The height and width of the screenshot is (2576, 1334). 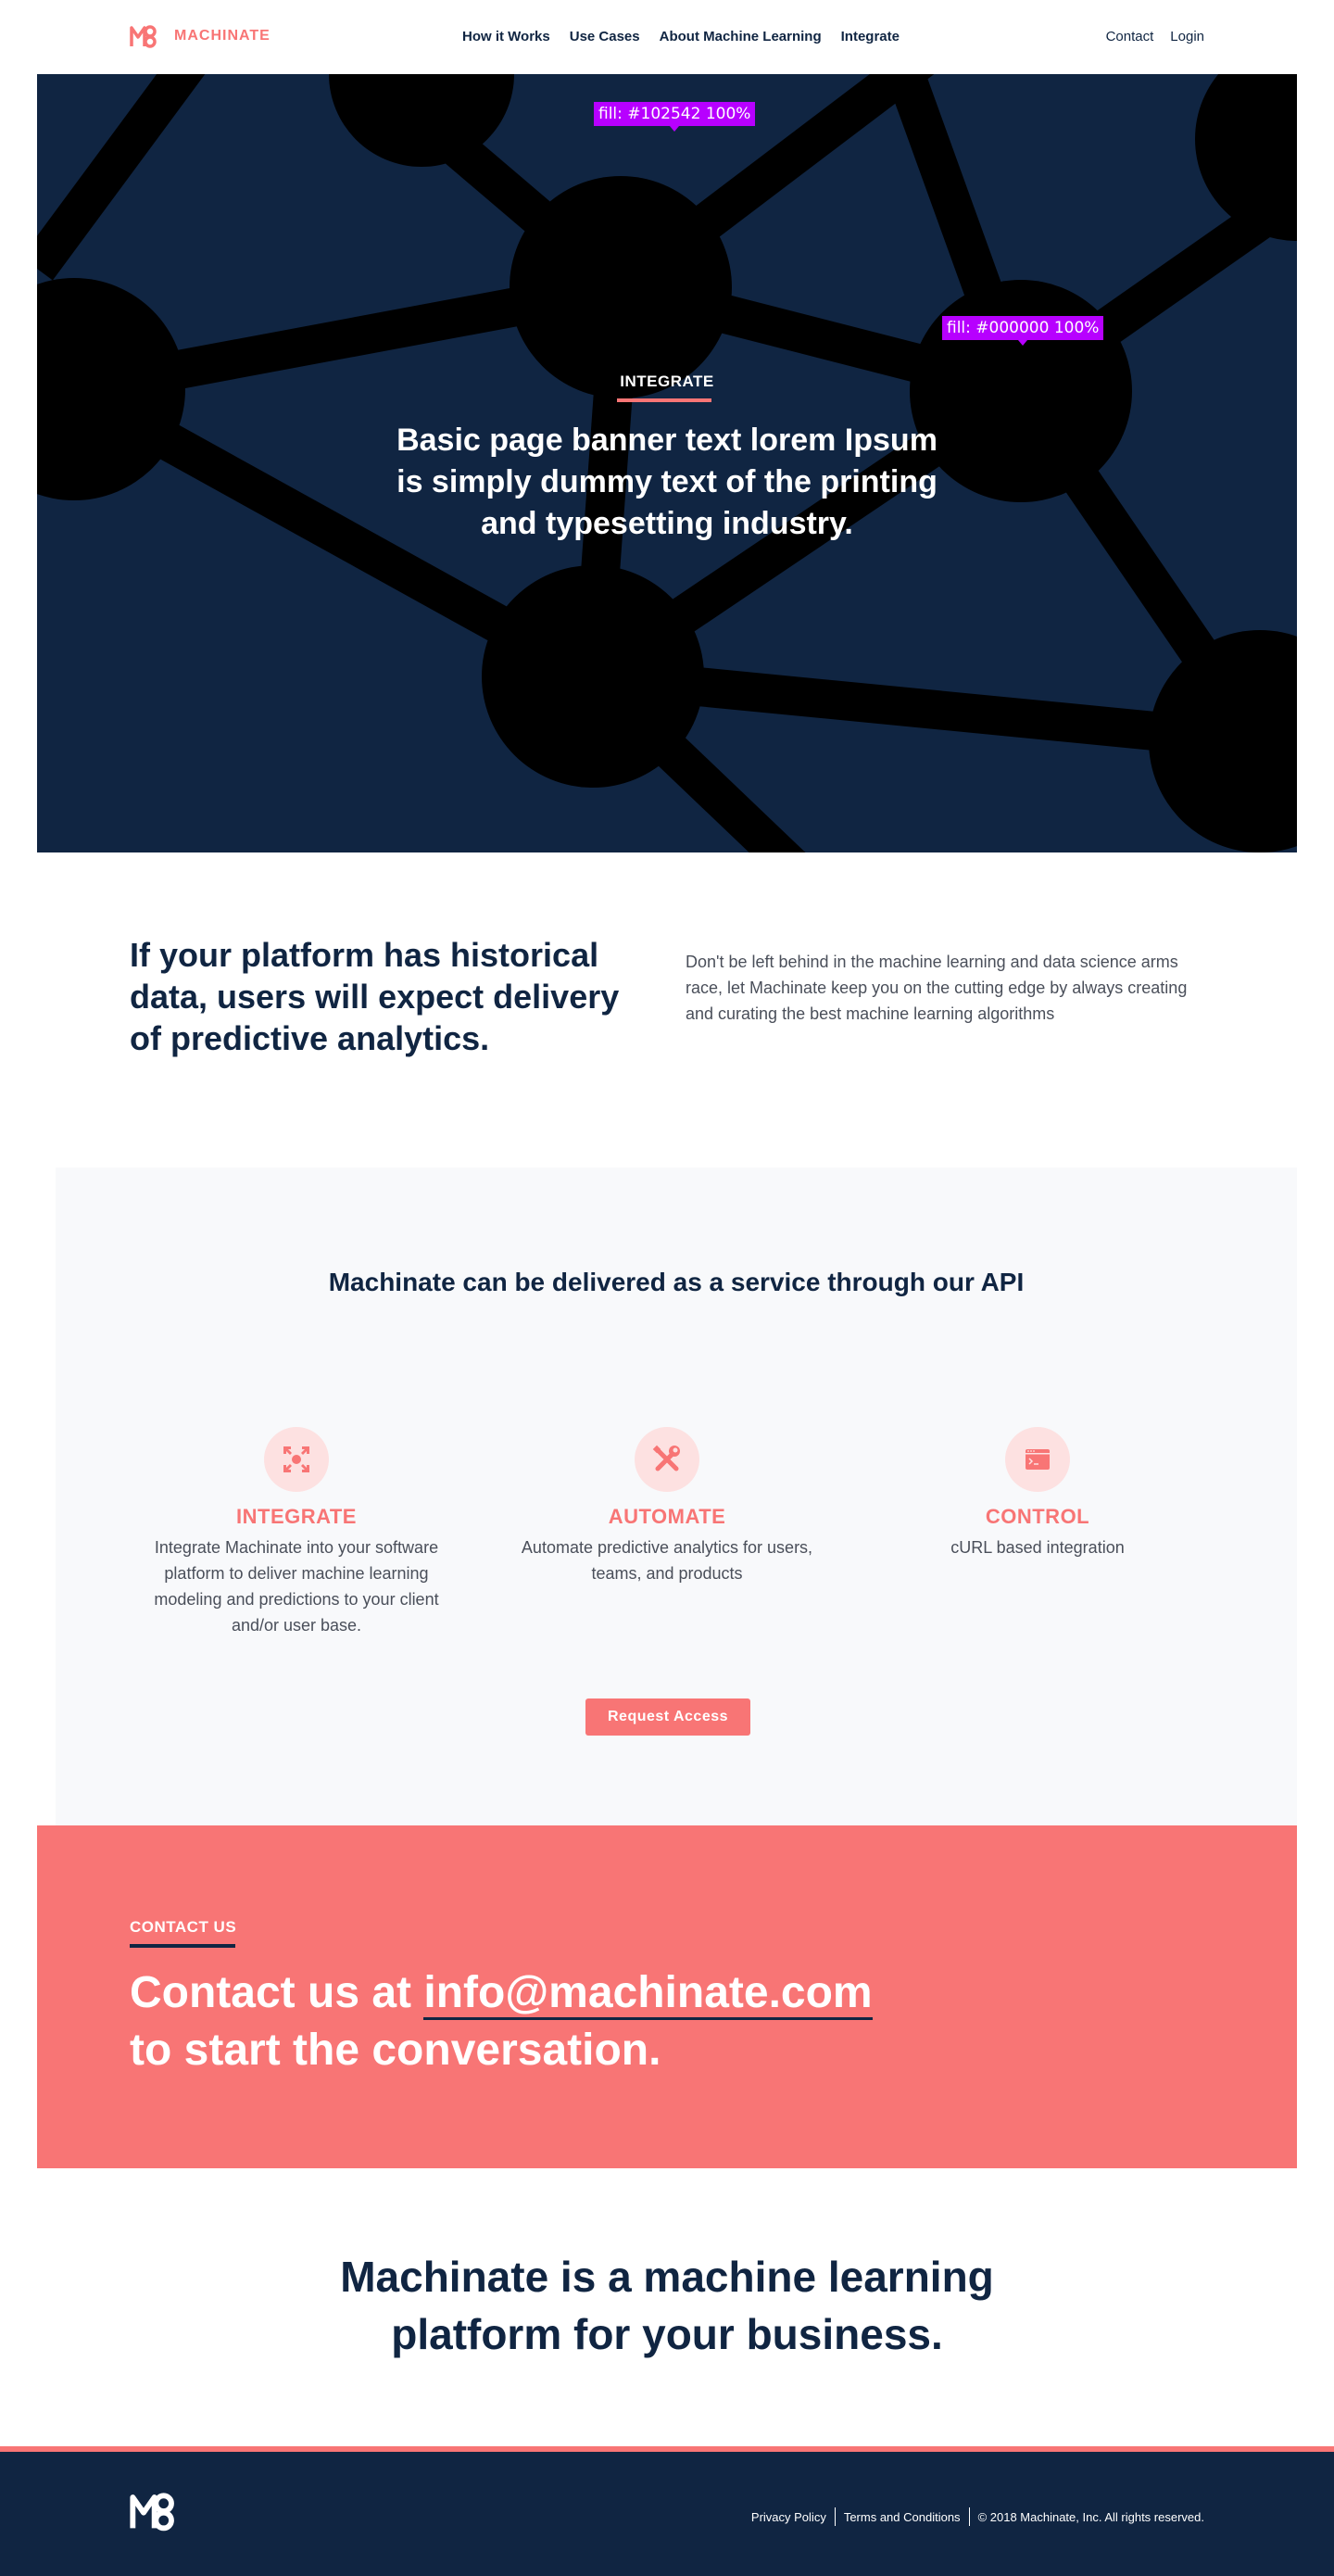 I want to click on contact-eyebrow: CONTACT US, so click(x=183, y=1927).